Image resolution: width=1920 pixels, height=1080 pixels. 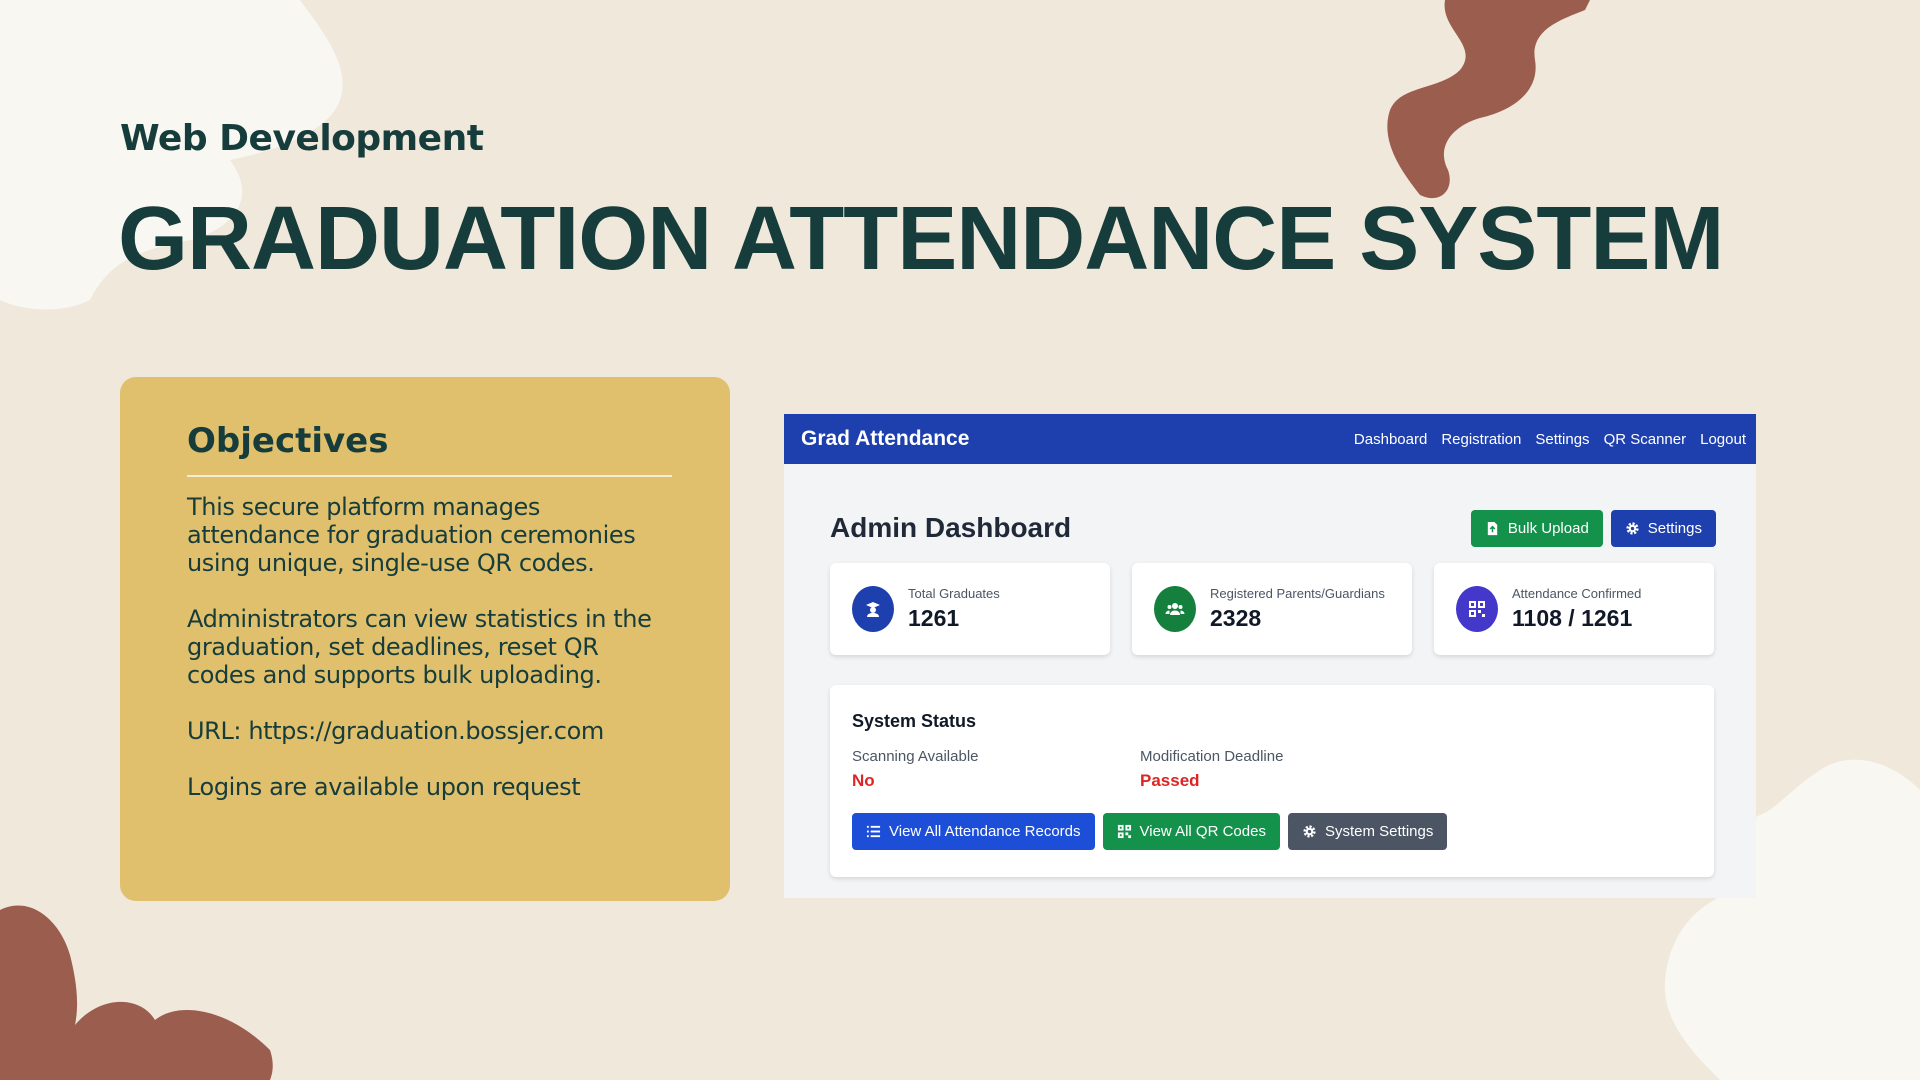 I want to click on slide-title: GRADUATION ATTENDANCE SYSTEM, so click(x=921, y=239).